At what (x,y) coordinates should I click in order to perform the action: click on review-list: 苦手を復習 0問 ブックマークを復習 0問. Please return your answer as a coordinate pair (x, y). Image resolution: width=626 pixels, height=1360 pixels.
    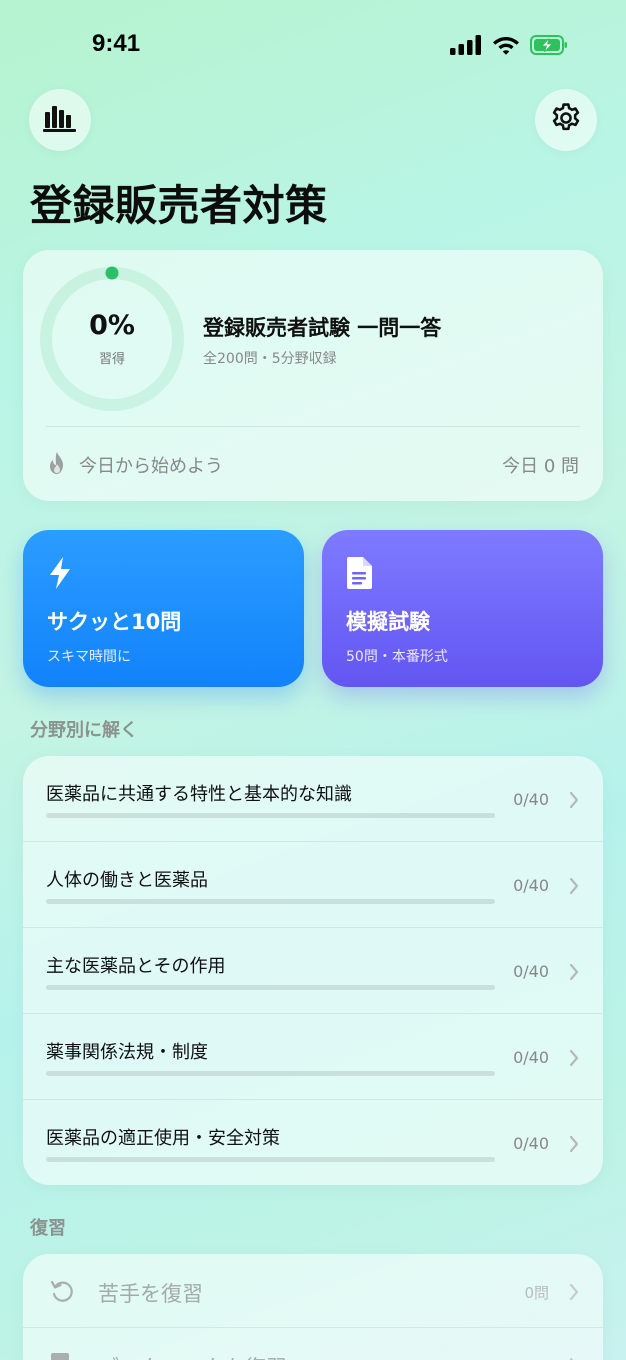
    Looking at the image, I should click on (313, 1307).